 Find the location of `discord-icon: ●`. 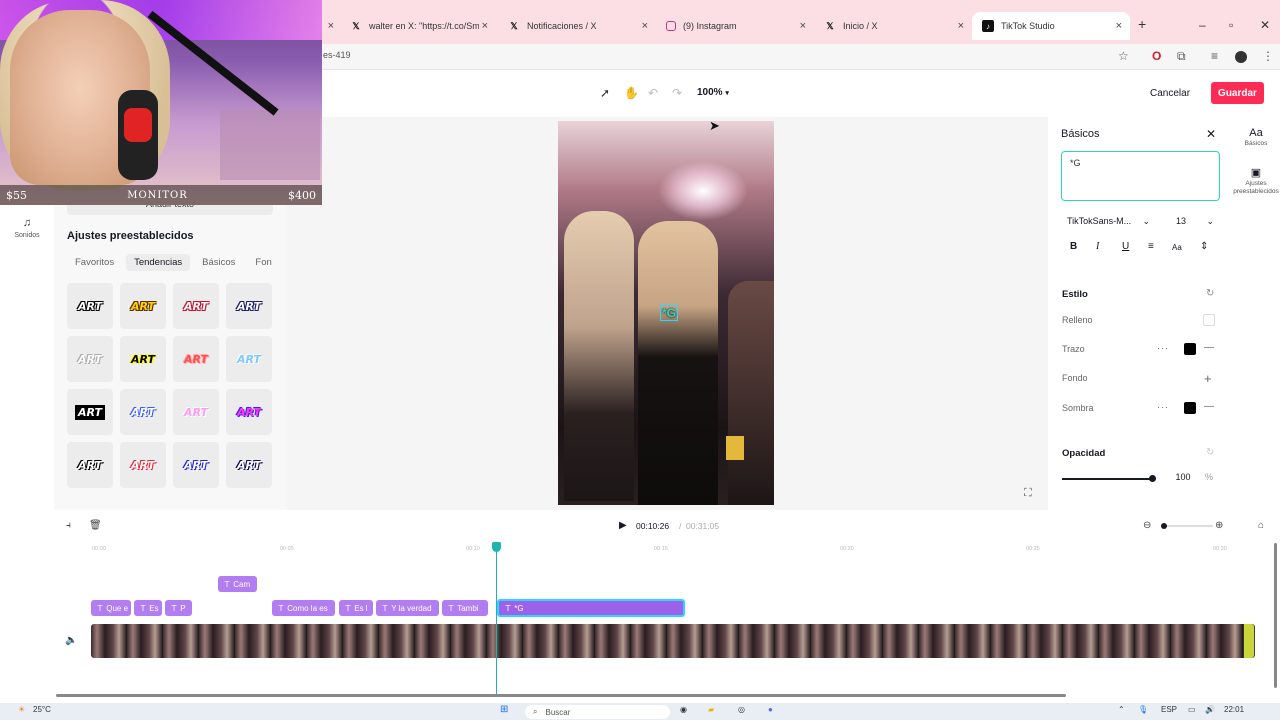

discord-icon: ● is located at coordinates (770, 709).